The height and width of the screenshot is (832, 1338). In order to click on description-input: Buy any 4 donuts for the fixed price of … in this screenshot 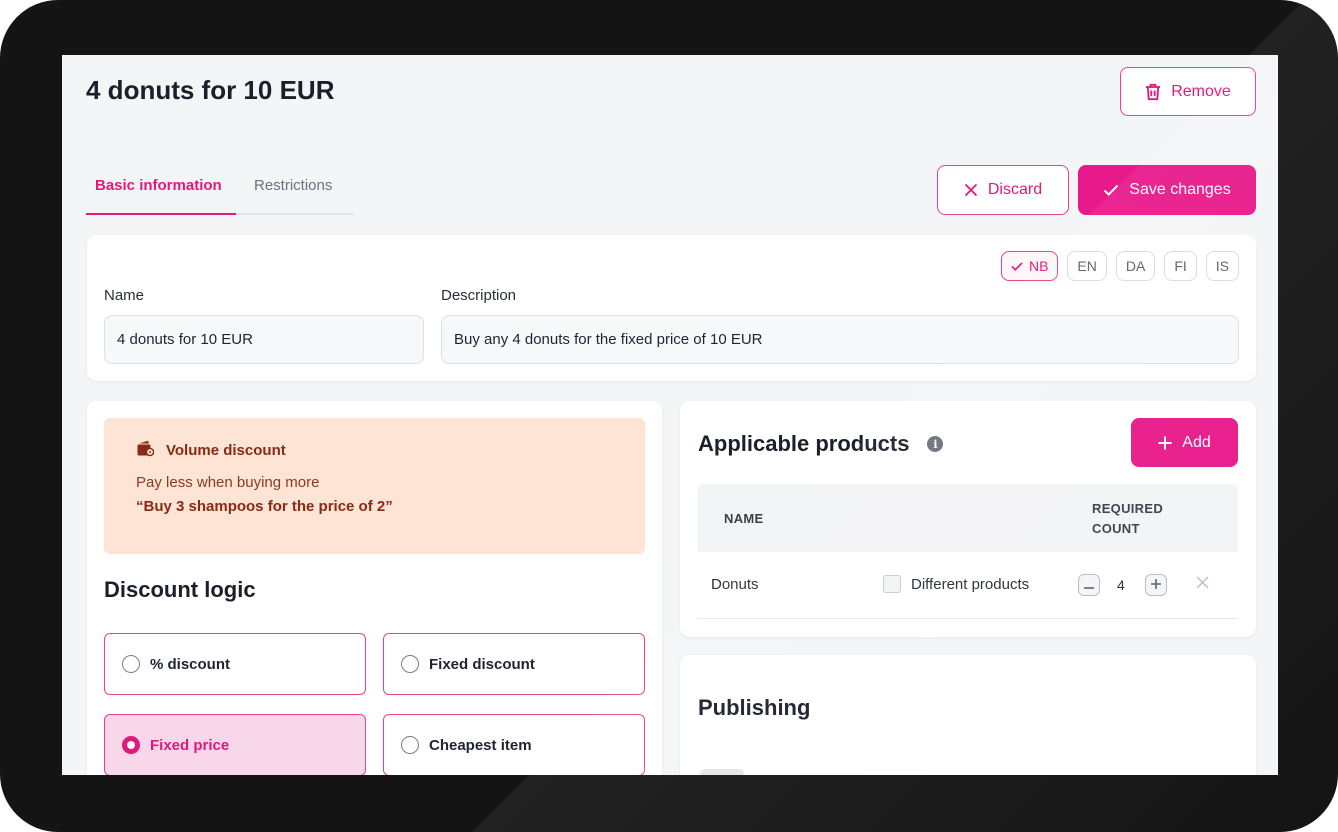, I will do `click(840, 339)`.